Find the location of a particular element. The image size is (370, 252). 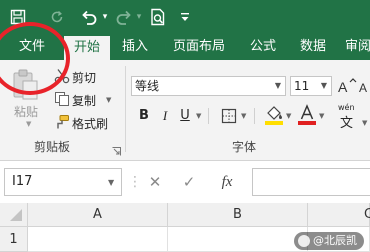

font-size-combo: 11 ▼ is located at coordinates (311, 86).